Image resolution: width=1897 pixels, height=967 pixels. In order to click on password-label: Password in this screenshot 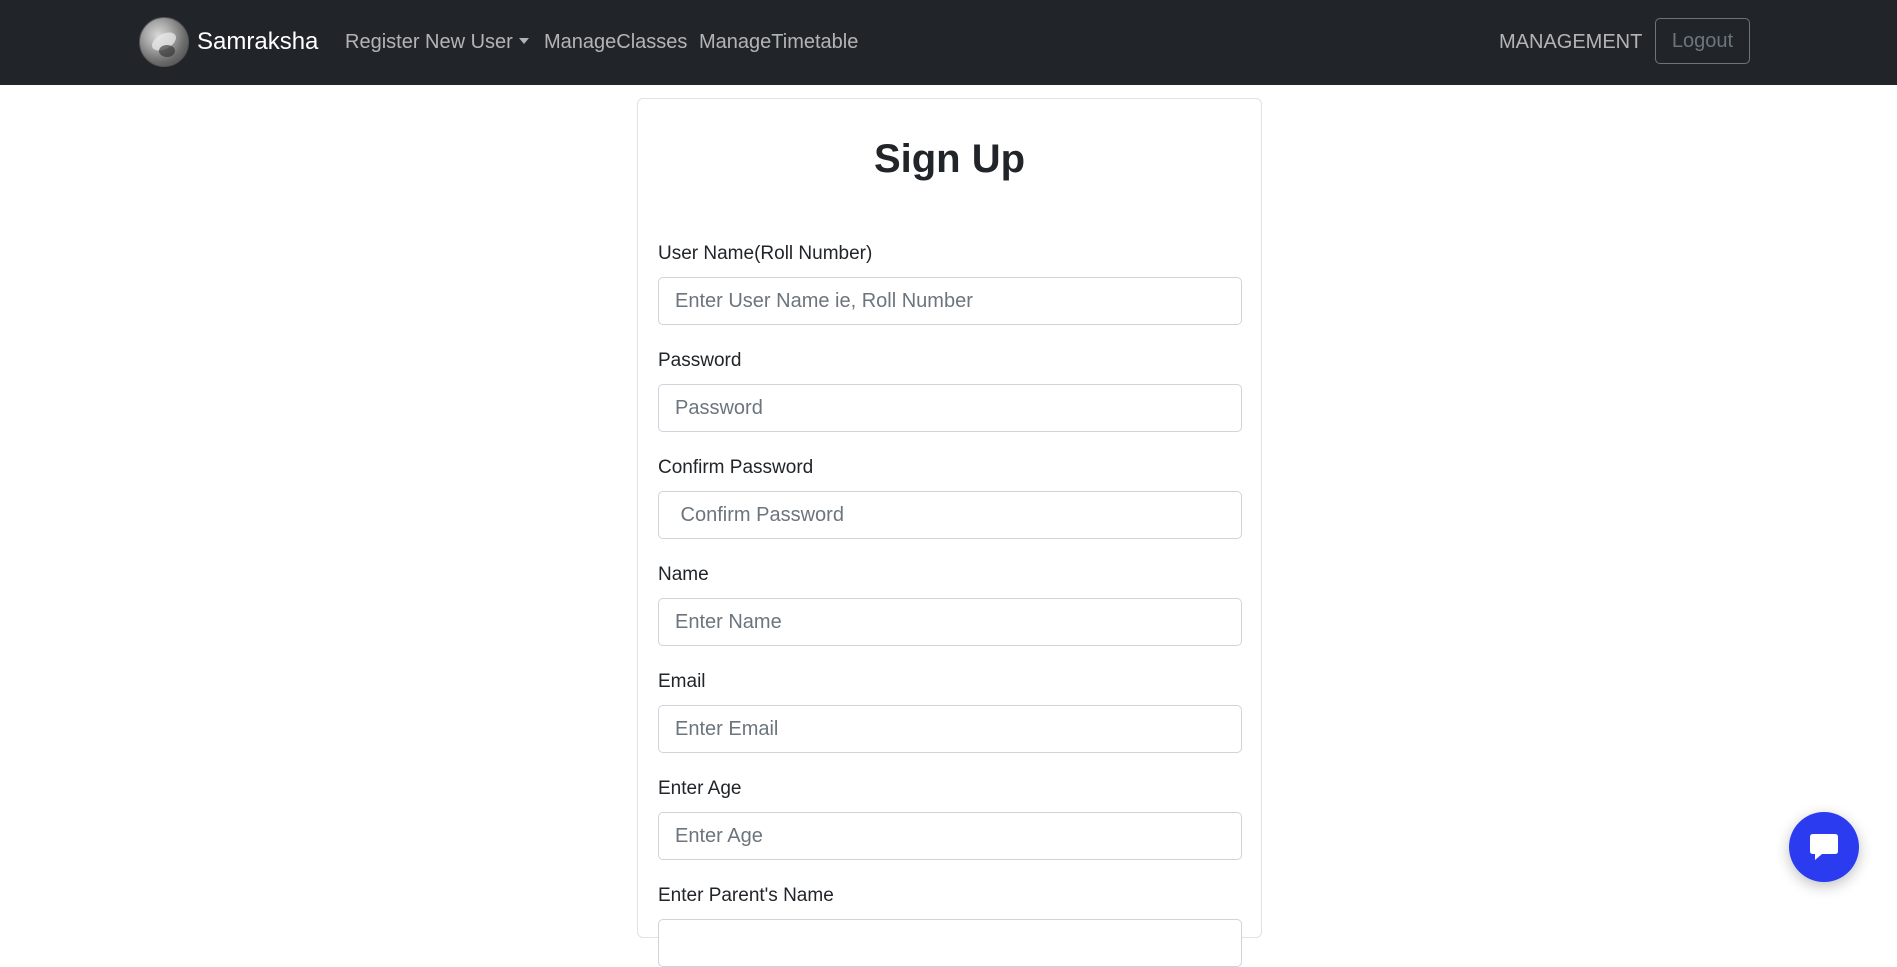, I will do `click(700, 360)`.